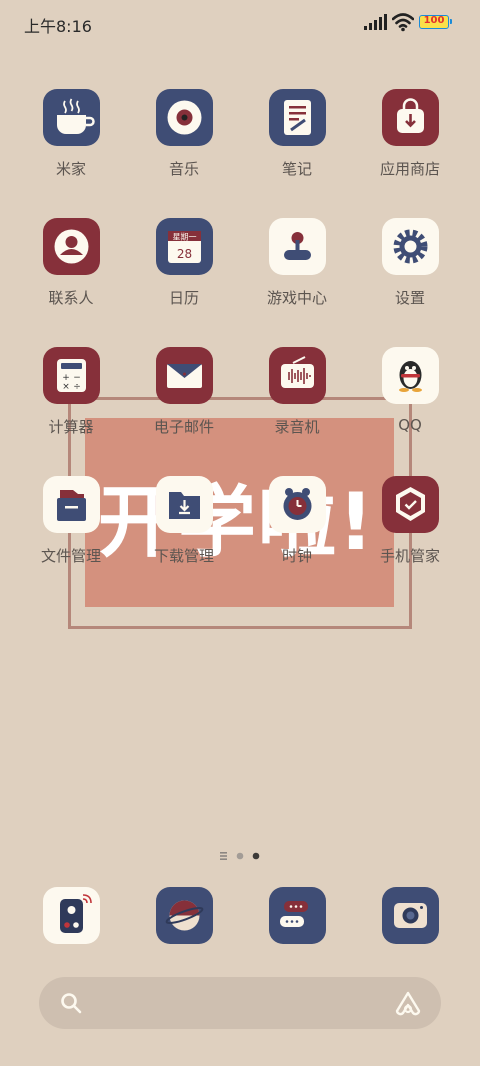 The height and width of the screenshot is (1066, 480). I want to click on dock-messages, so click(297, 916).